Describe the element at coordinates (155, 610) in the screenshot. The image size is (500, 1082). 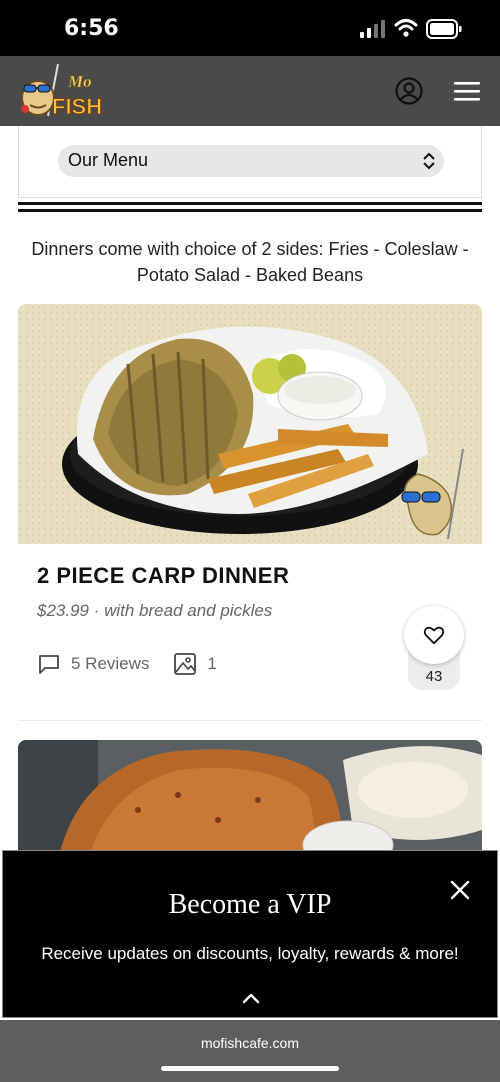
I see `dish-description: $23.99 · with bread and pickles` at that location.